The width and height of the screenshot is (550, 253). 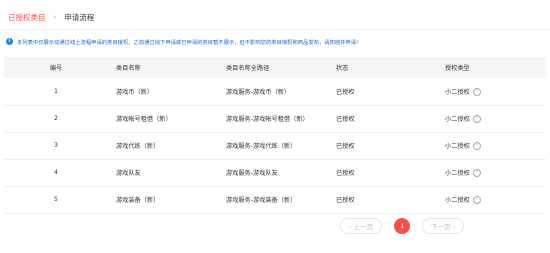 What do you see at coordinates (128, 173) in the screenshot?
I see `row-category-name: 游戏队友` at bounding box center [128, 173].